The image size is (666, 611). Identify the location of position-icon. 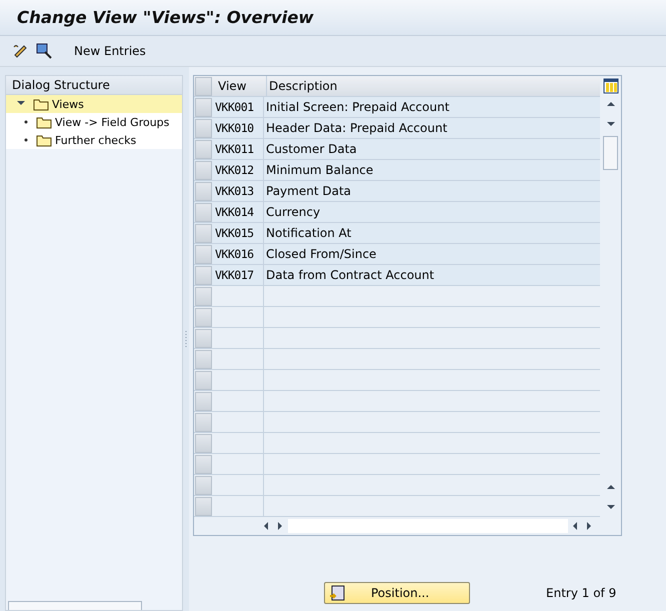
(337, 593).